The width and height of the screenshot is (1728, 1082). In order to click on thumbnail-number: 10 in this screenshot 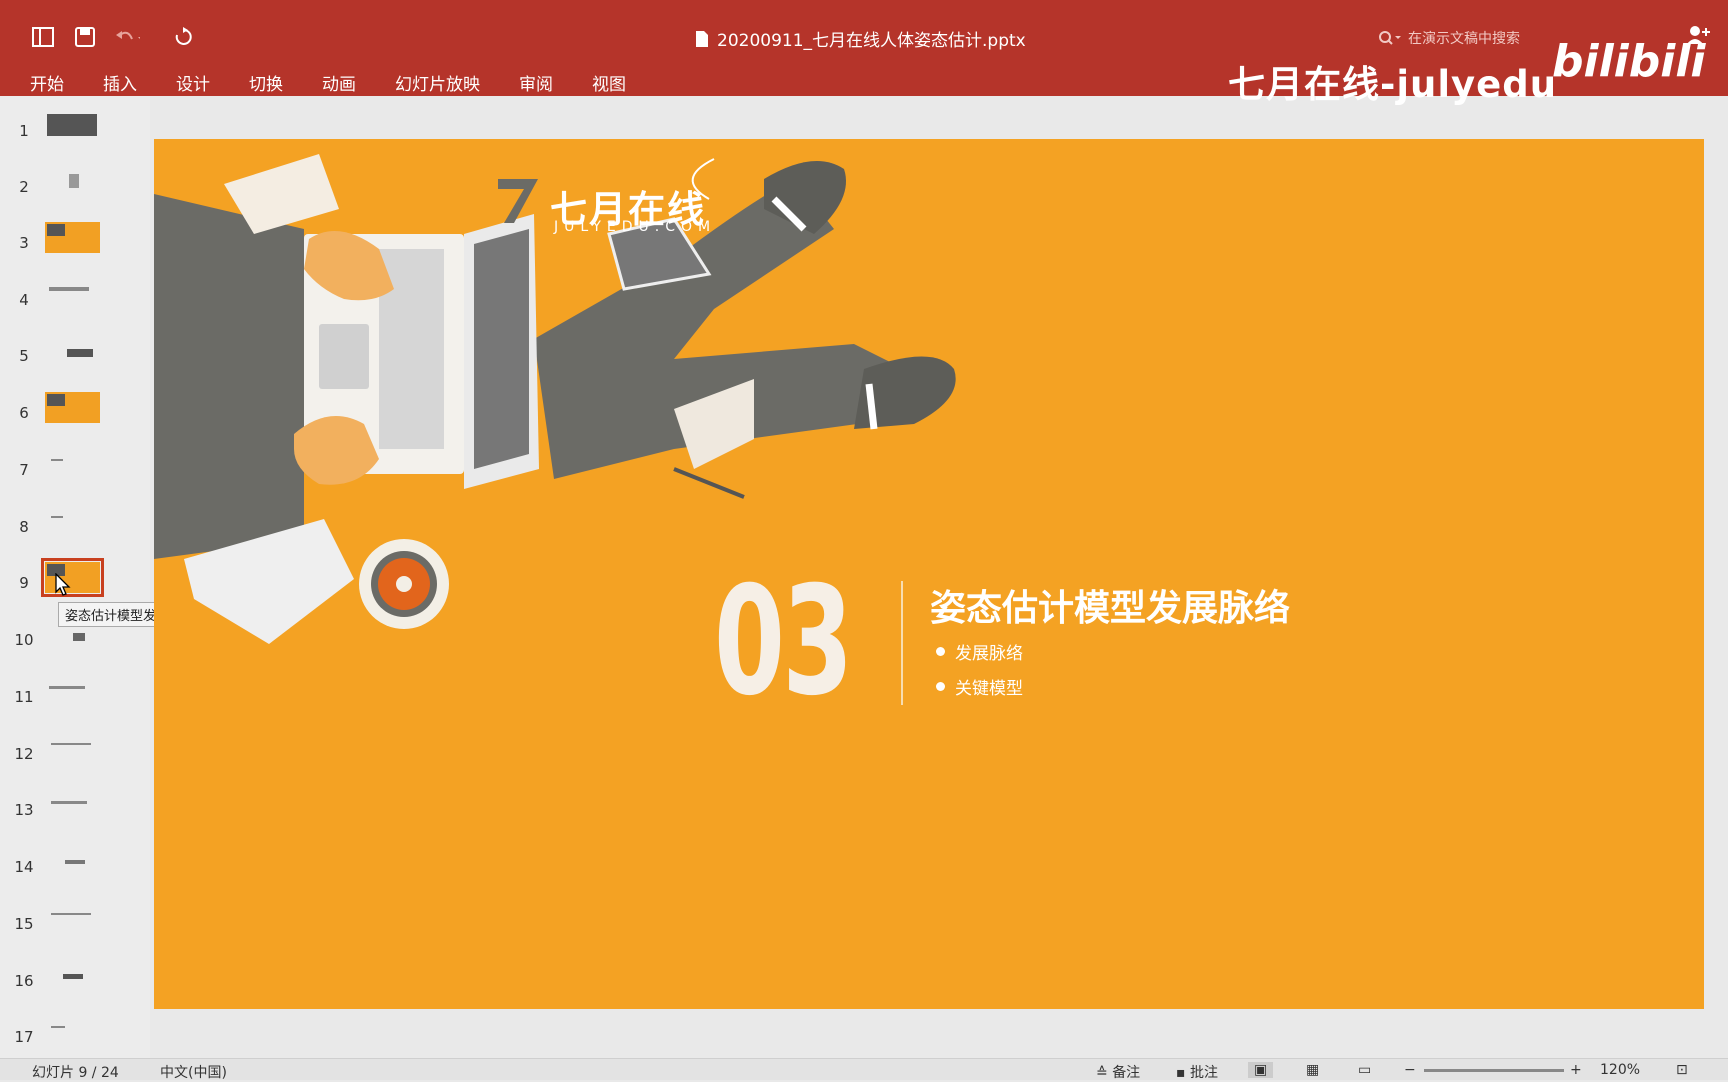, I will do `click(24, 640)`.